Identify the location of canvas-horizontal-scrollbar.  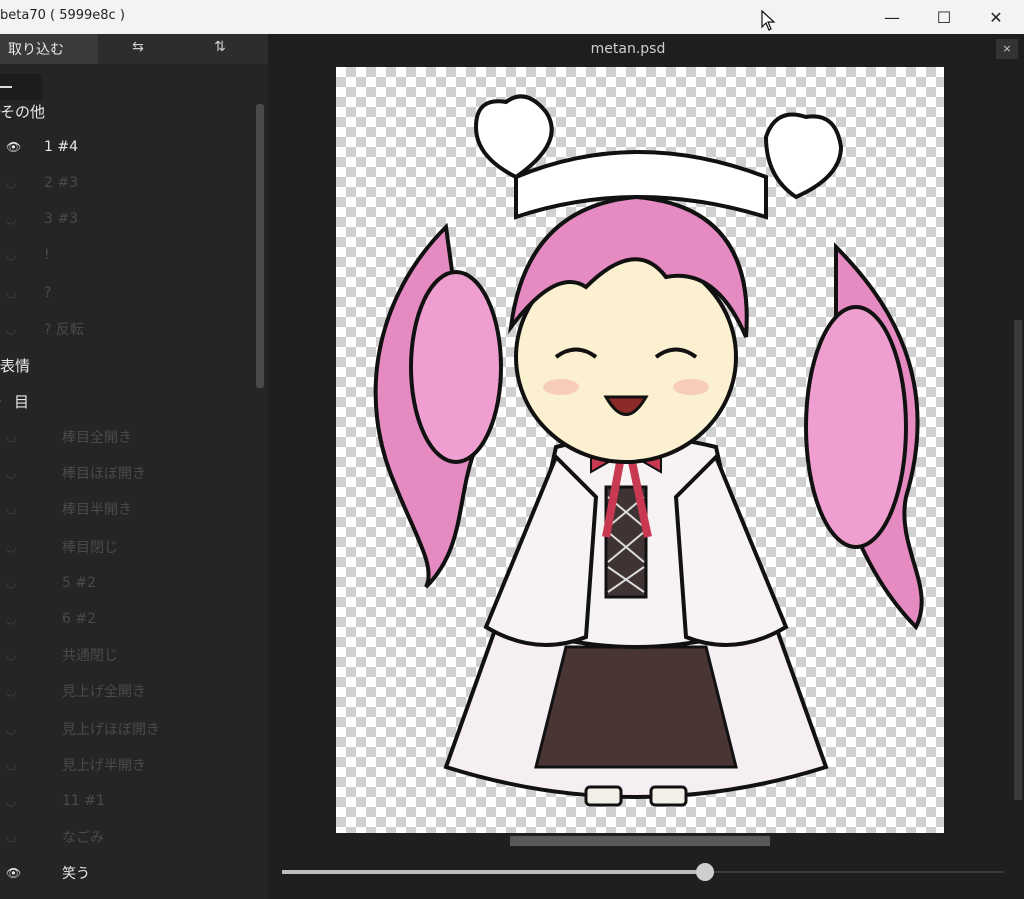
(640, 841).